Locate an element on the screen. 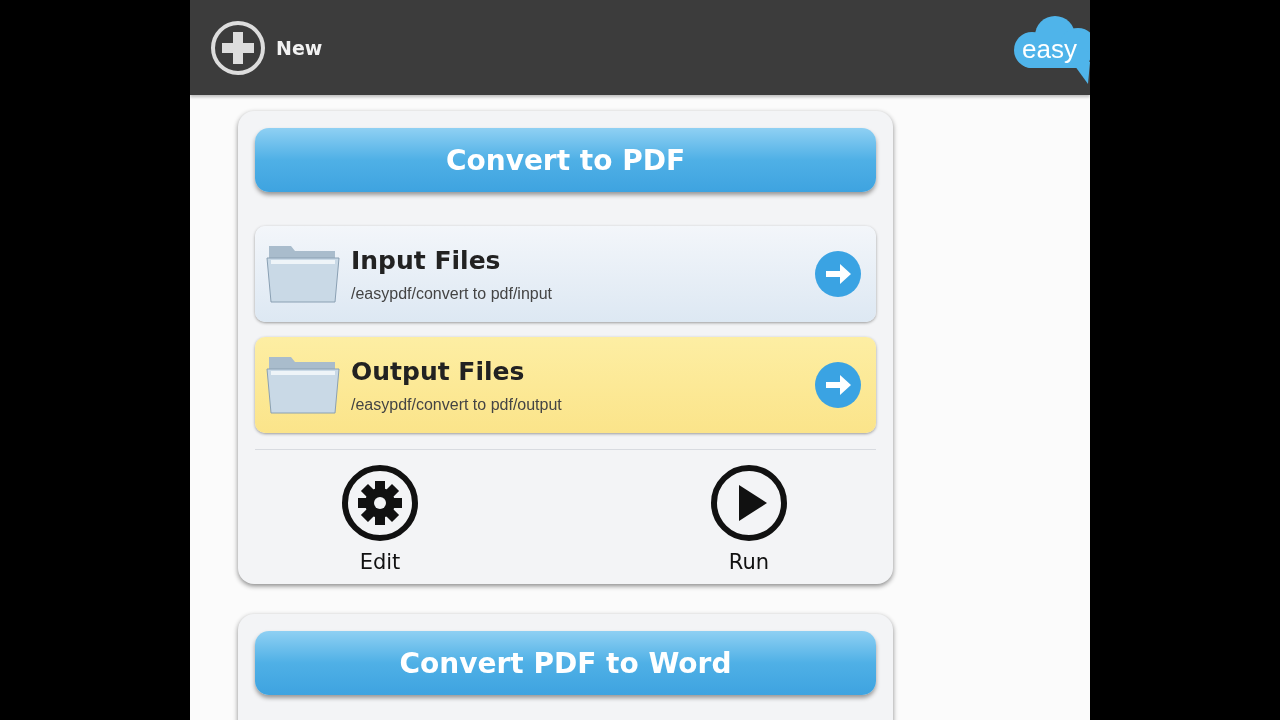 This screenshot has width=1280, height=720. plus-icon is located at coordinates (238, 47).